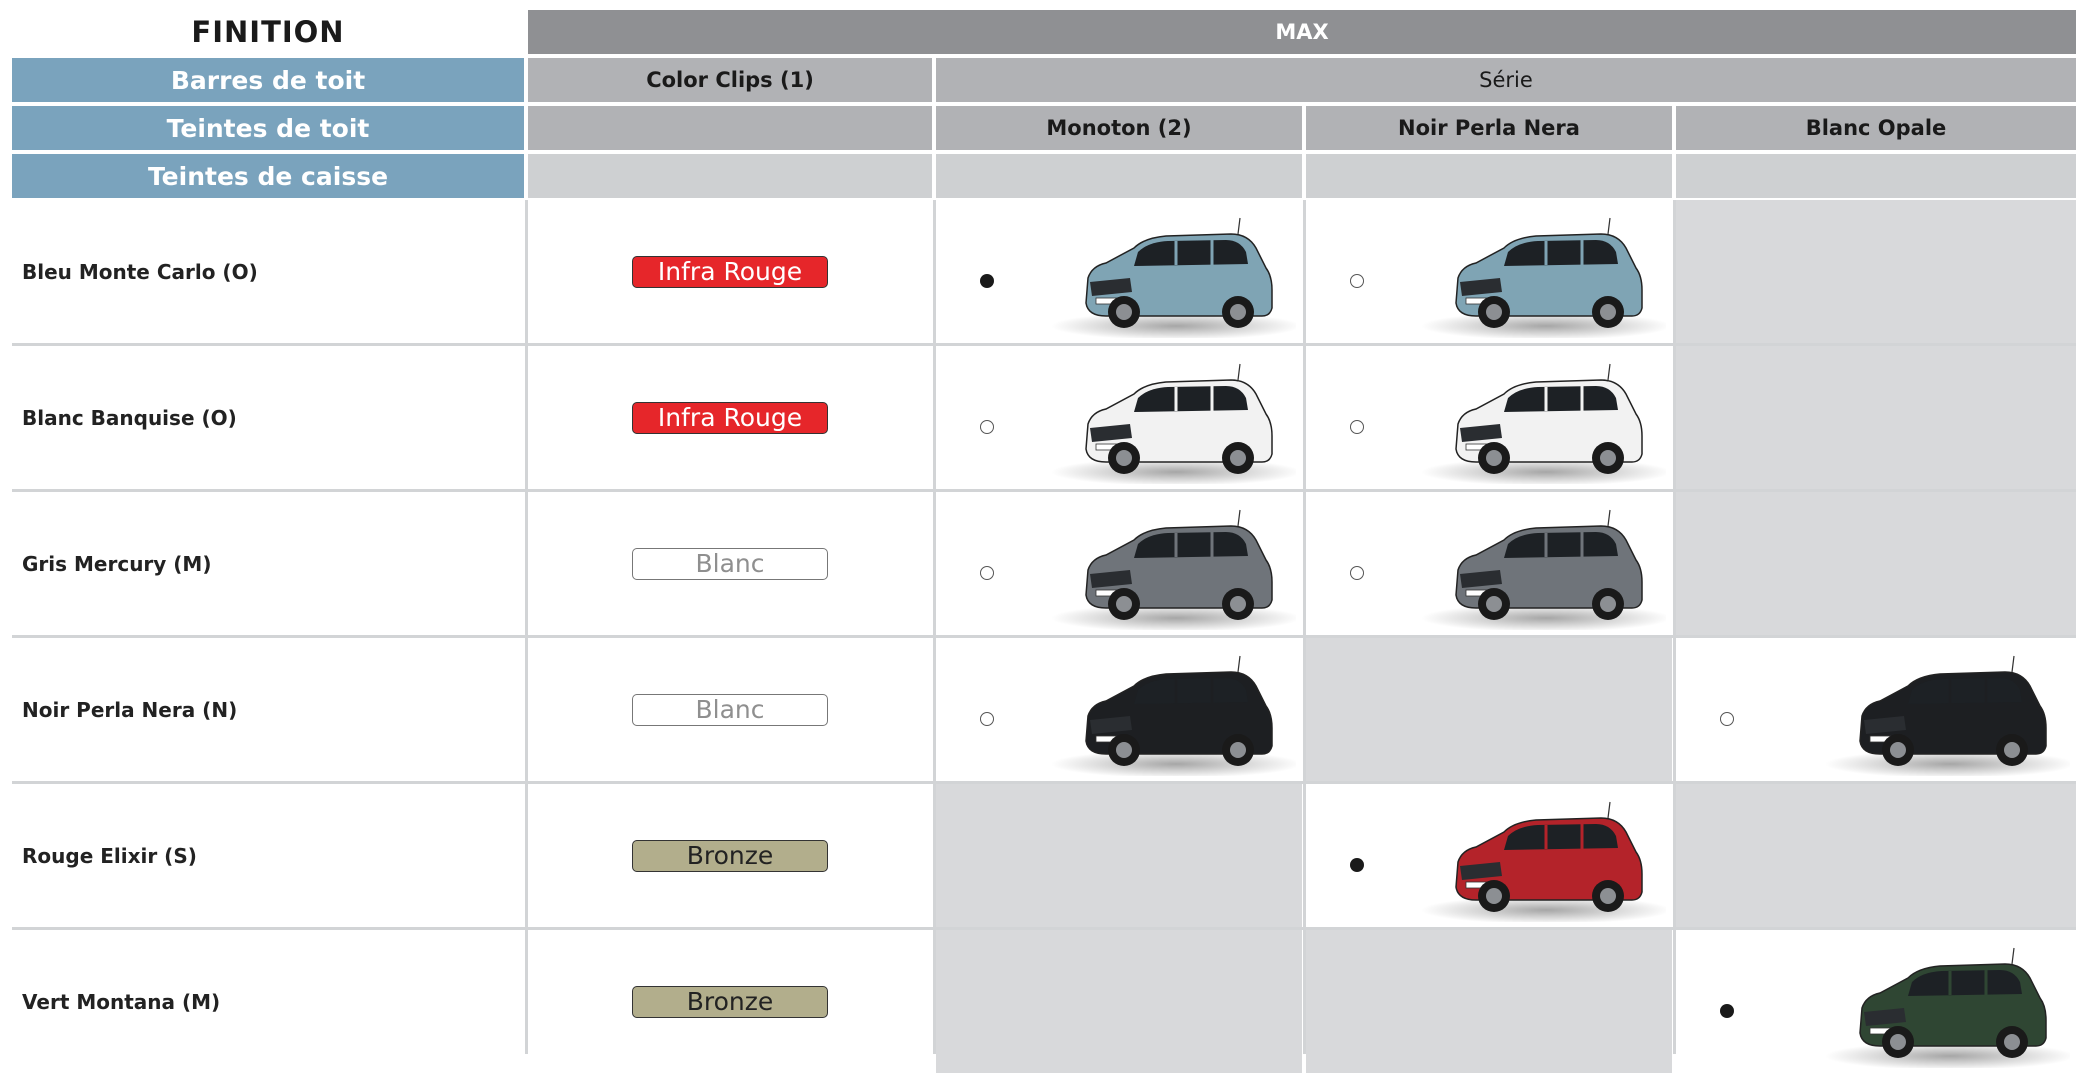 This screenshot has height=1073, width=2076. Describe the element at coordinates (1489, 128) in the screenshot. I see `roof-color-noir-header: Noir Perla Nera` at that location.